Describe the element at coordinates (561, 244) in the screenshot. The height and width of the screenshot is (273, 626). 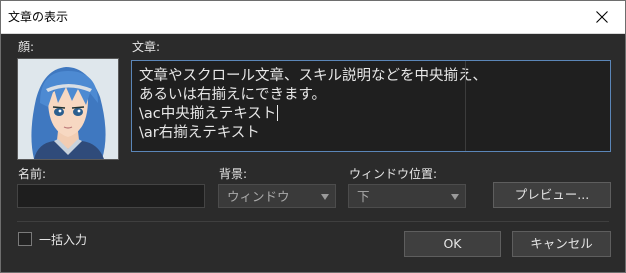
I see `cancel-button: キャンセル` at that location.